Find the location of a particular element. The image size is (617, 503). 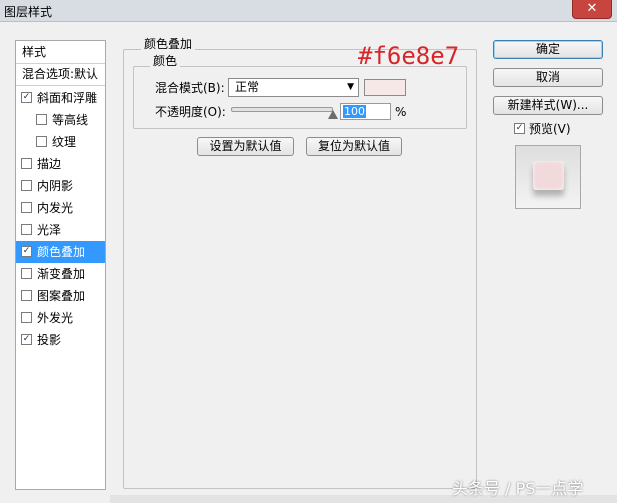

opacity-value: 100 is located at coordinates (354, 111).